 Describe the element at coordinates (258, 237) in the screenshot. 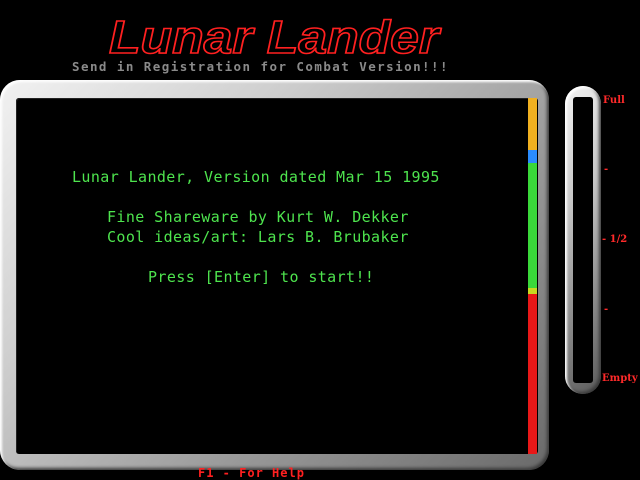

I see `art-credit: Cool ideas/art: Lars B. Brubaker` at that location.